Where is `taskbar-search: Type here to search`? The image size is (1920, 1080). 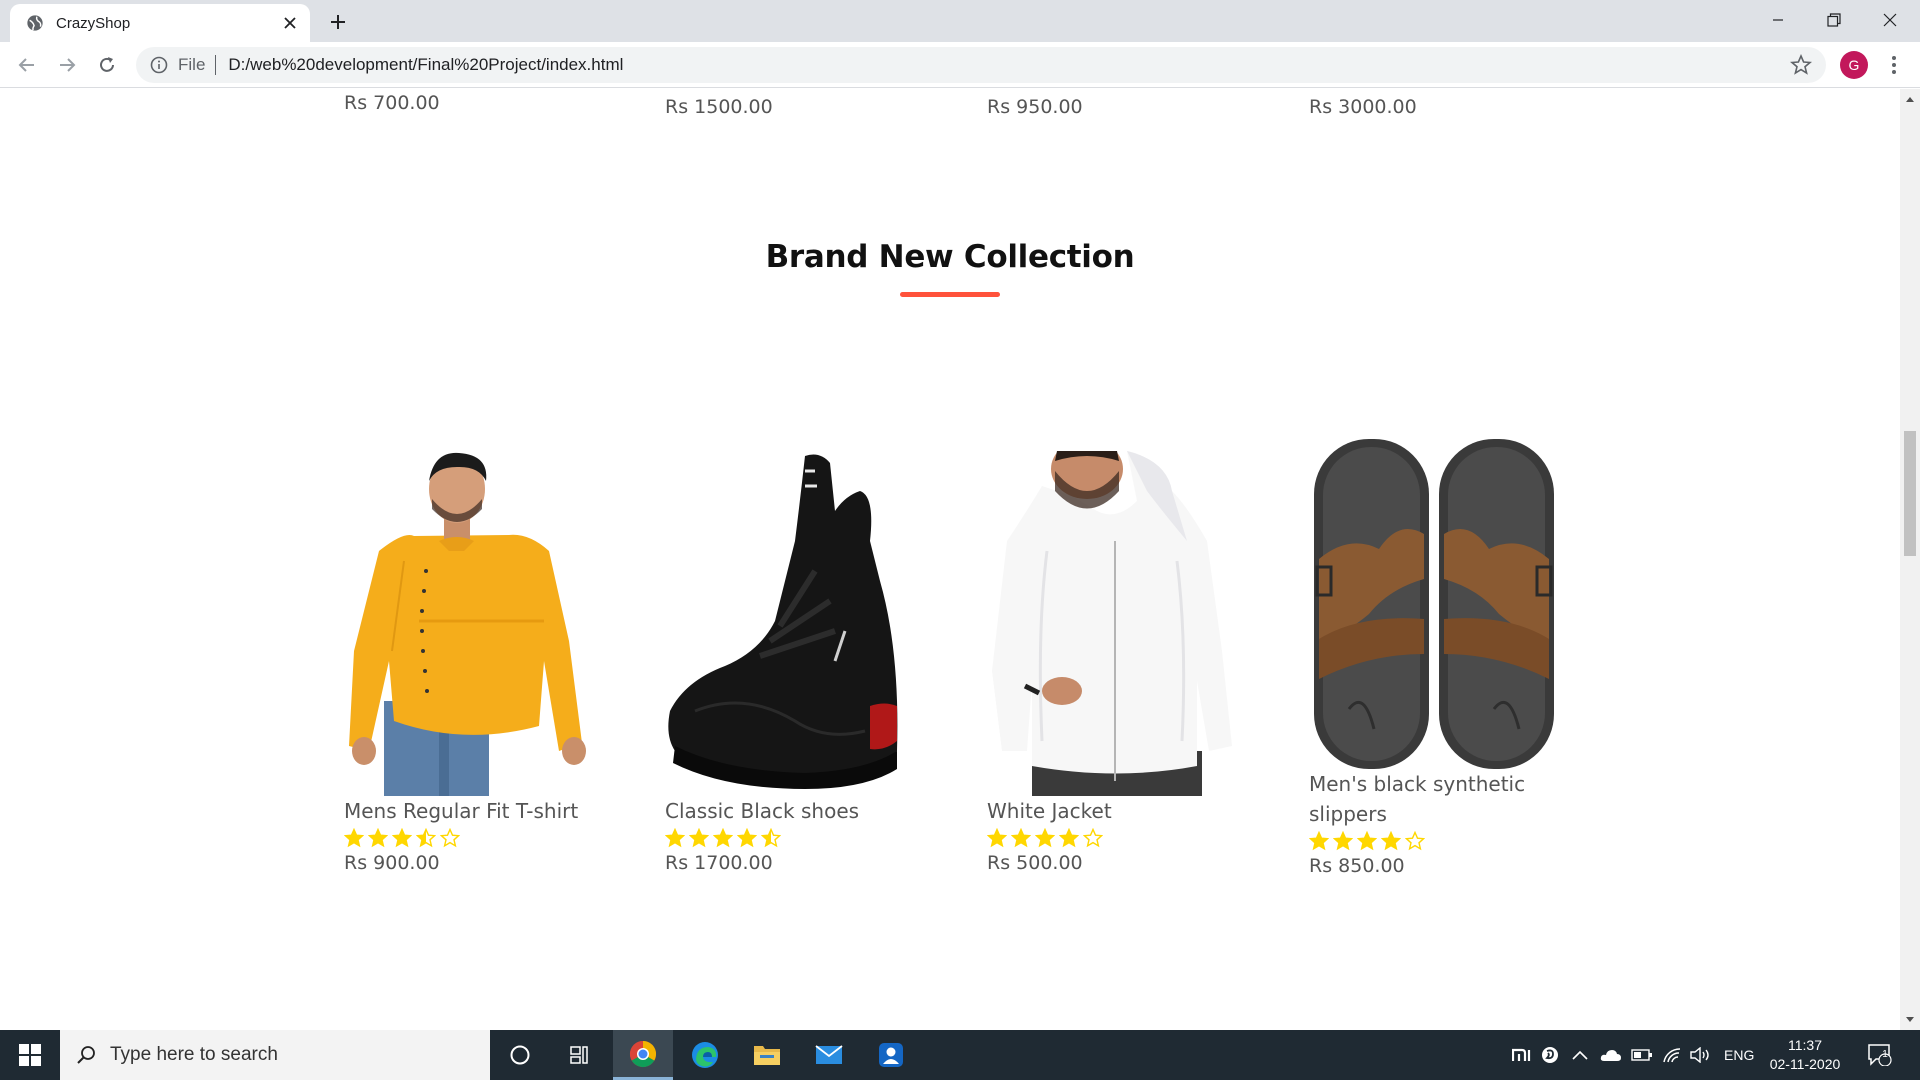 taskbar-search: Type here to search is located at coordinates (275, 1055).